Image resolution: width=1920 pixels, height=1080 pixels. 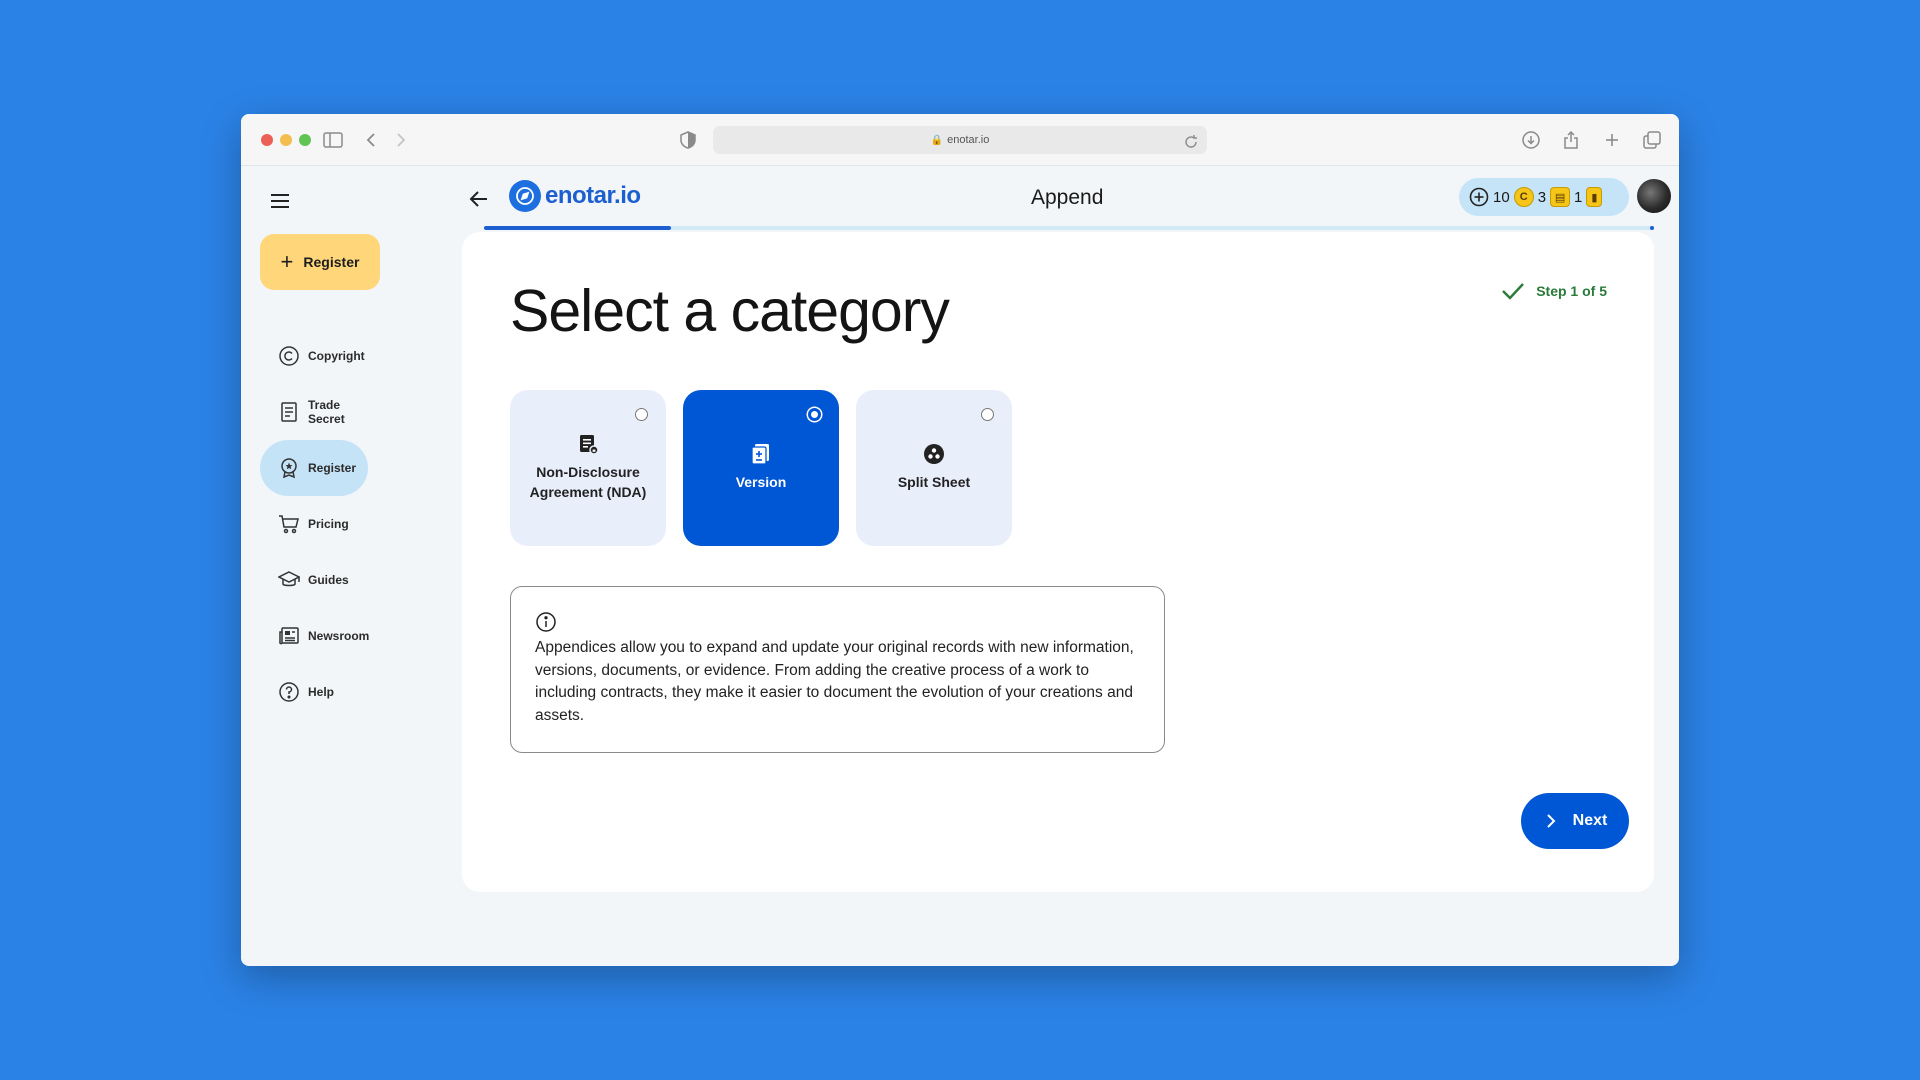 What do you see at coordinates (1590, 820) in the screenshot?
I see `next-label: Next` at bounding box center [1590, 820].